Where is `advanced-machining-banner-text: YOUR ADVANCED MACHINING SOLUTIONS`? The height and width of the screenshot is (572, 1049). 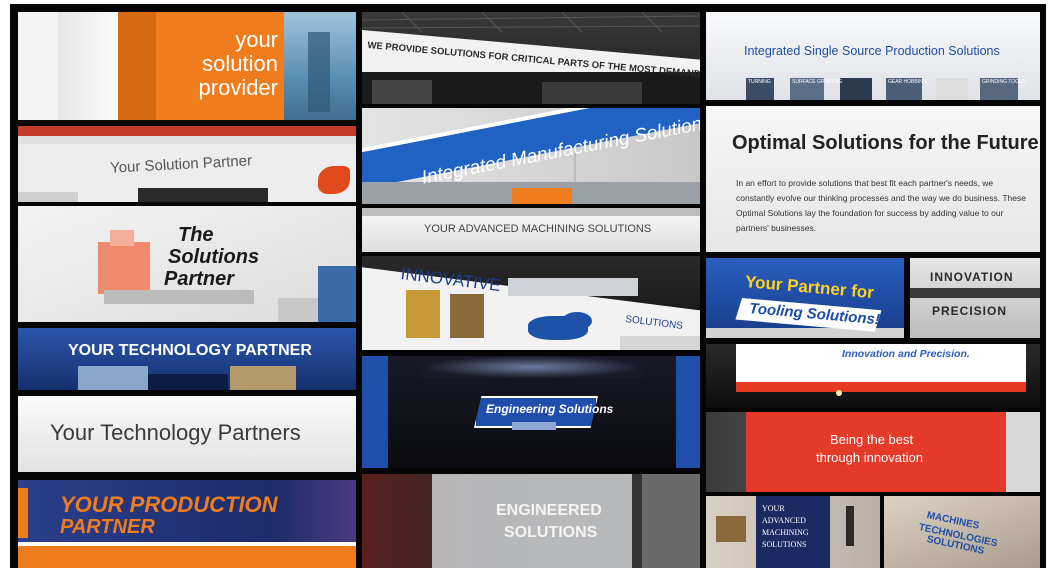 advanced-machining-banner-text: YOUR ADVANCED MACHINING SOLUTIONS is located at coordinates (538, 229).